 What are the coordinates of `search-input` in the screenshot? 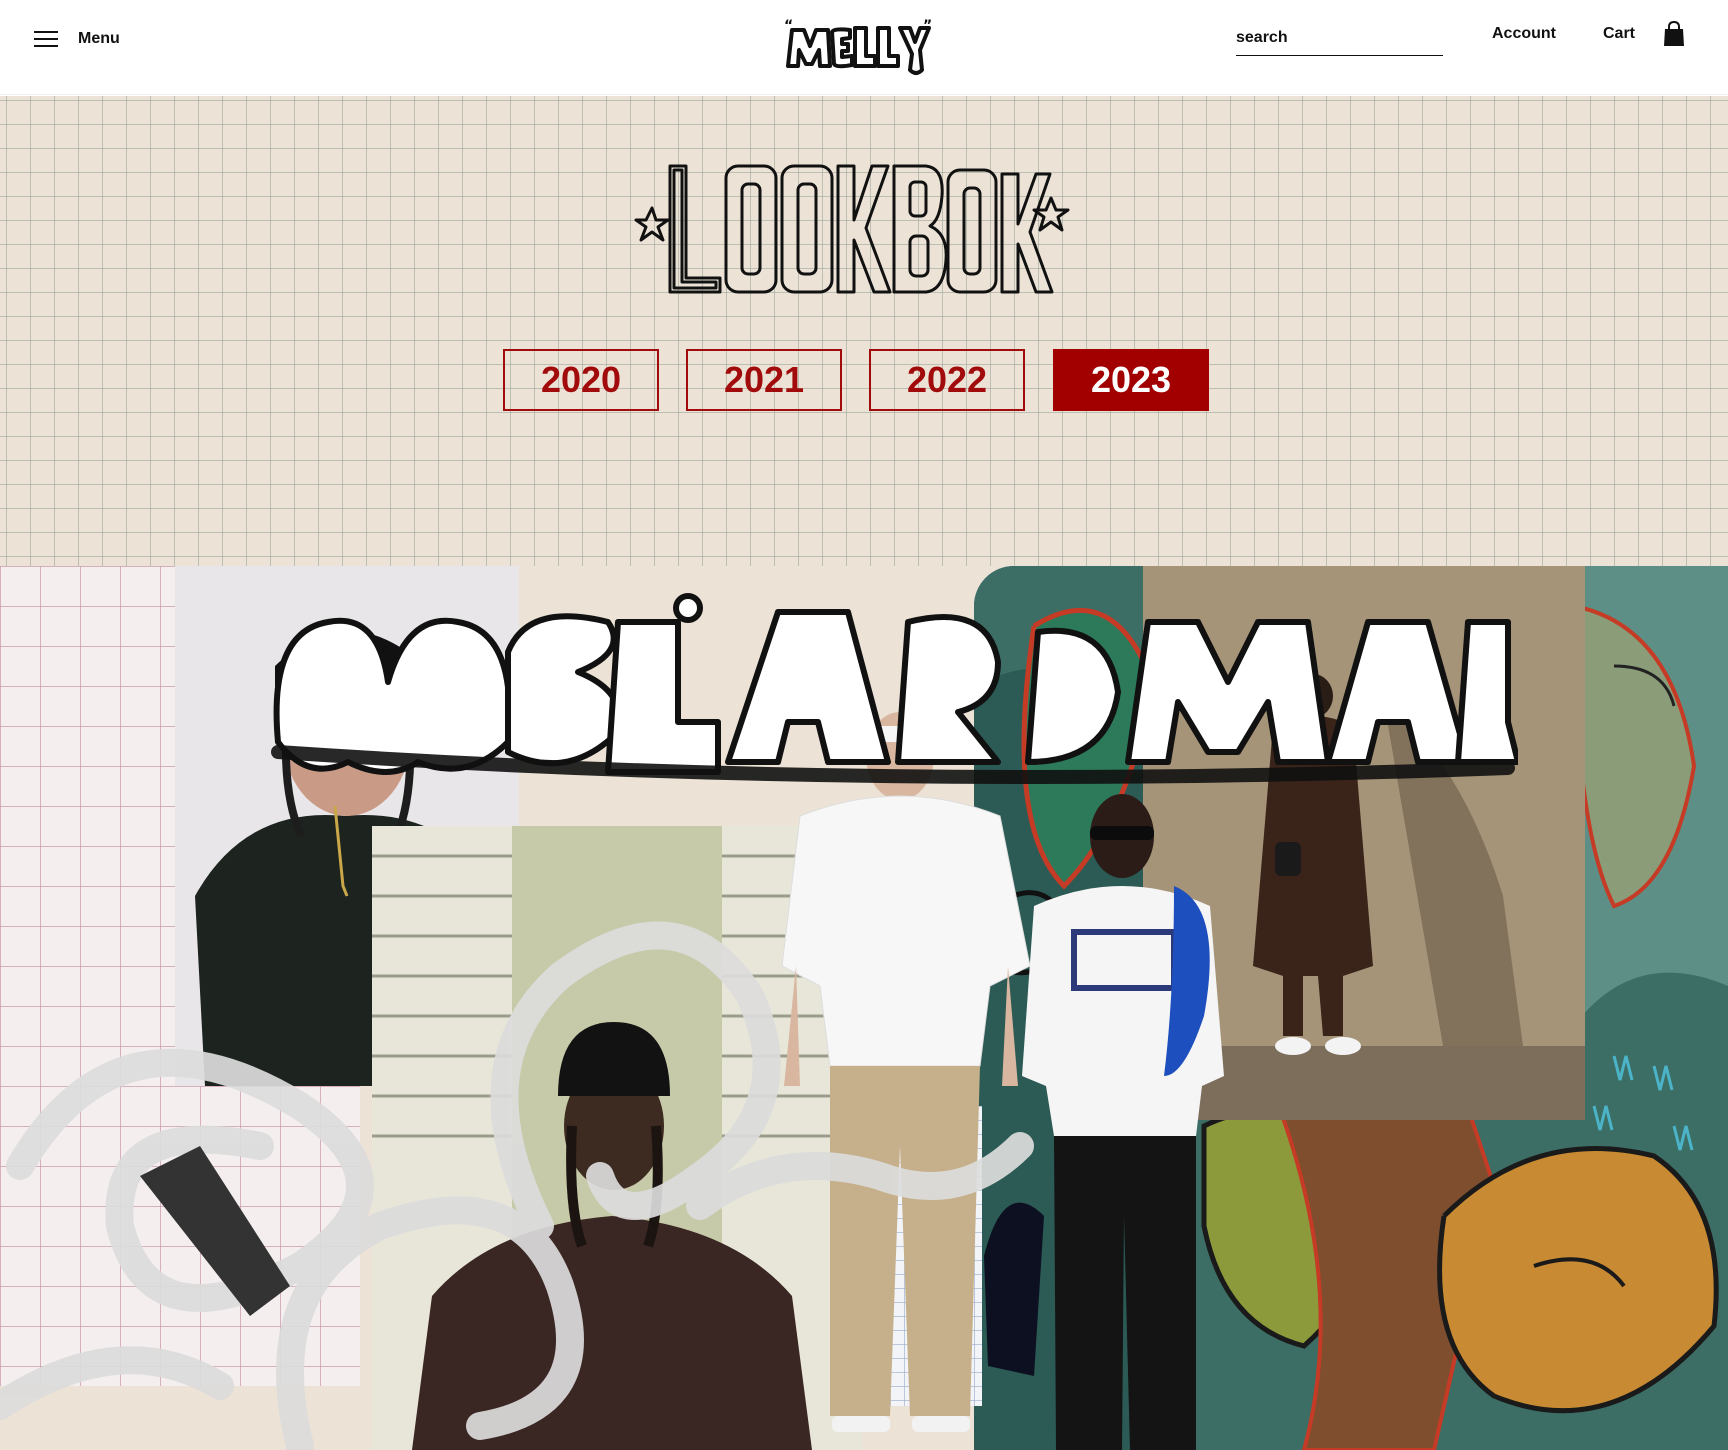 It's located at (1339, 37).